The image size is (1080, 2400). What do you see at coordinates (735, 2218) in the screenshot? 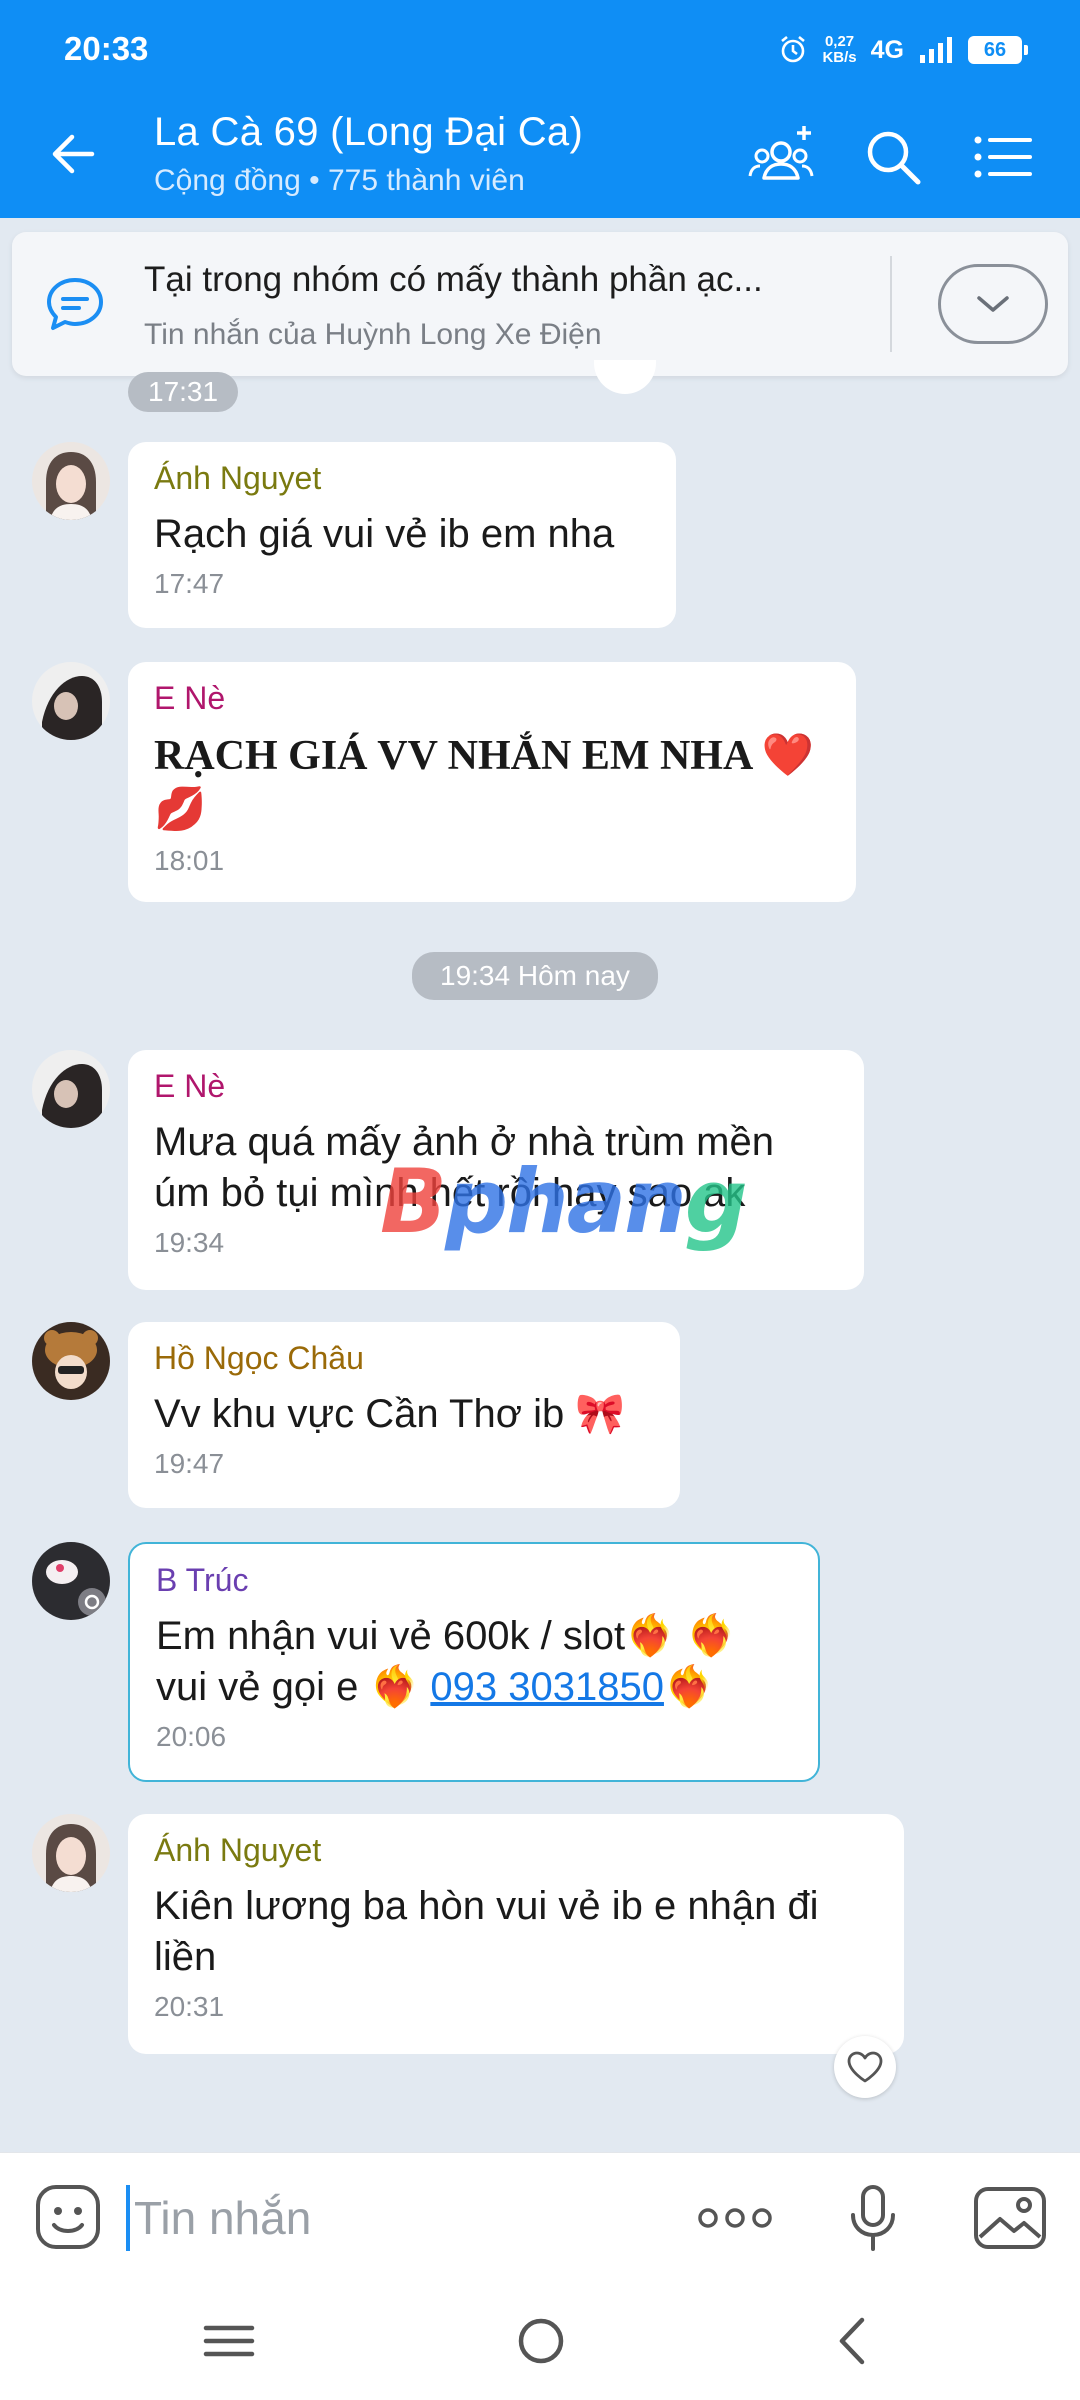
I see `more-options-icon` at bounding box center [735, 2218].